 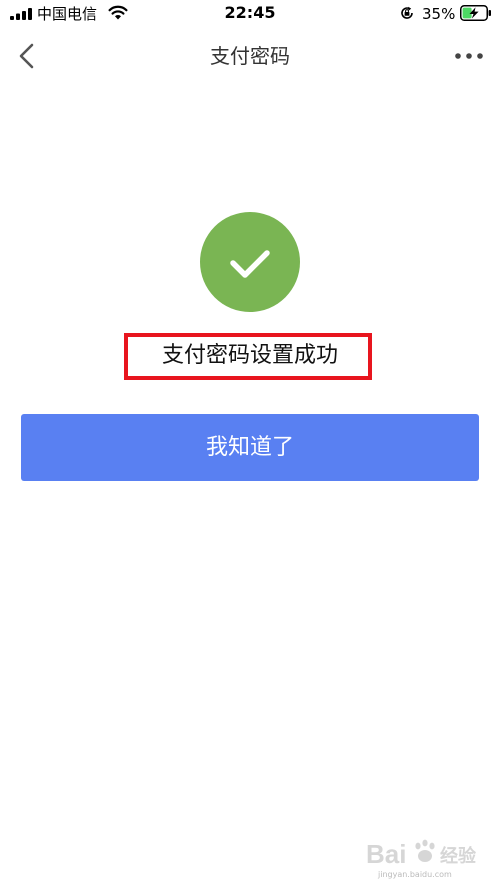 What do you see at coordinates (250, 15) in the screenshot?
I see `status-bar: 中国电信 22:45 35%` at bounding box center [250, 15].